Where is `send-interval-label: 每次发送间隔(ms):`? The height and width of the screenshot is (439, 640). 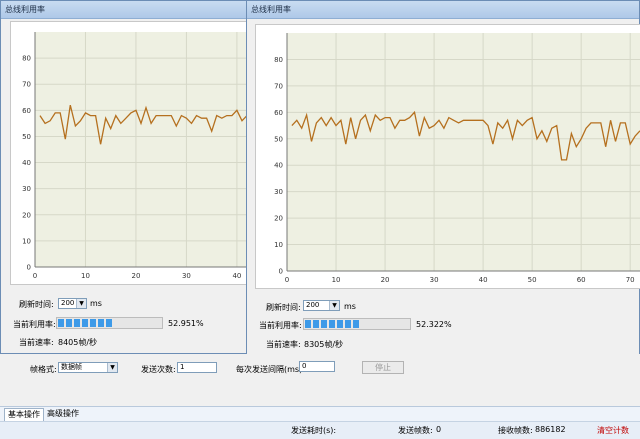
send-interval-label: 每次发送间隔(ms): is located at coordinates (270, 369).